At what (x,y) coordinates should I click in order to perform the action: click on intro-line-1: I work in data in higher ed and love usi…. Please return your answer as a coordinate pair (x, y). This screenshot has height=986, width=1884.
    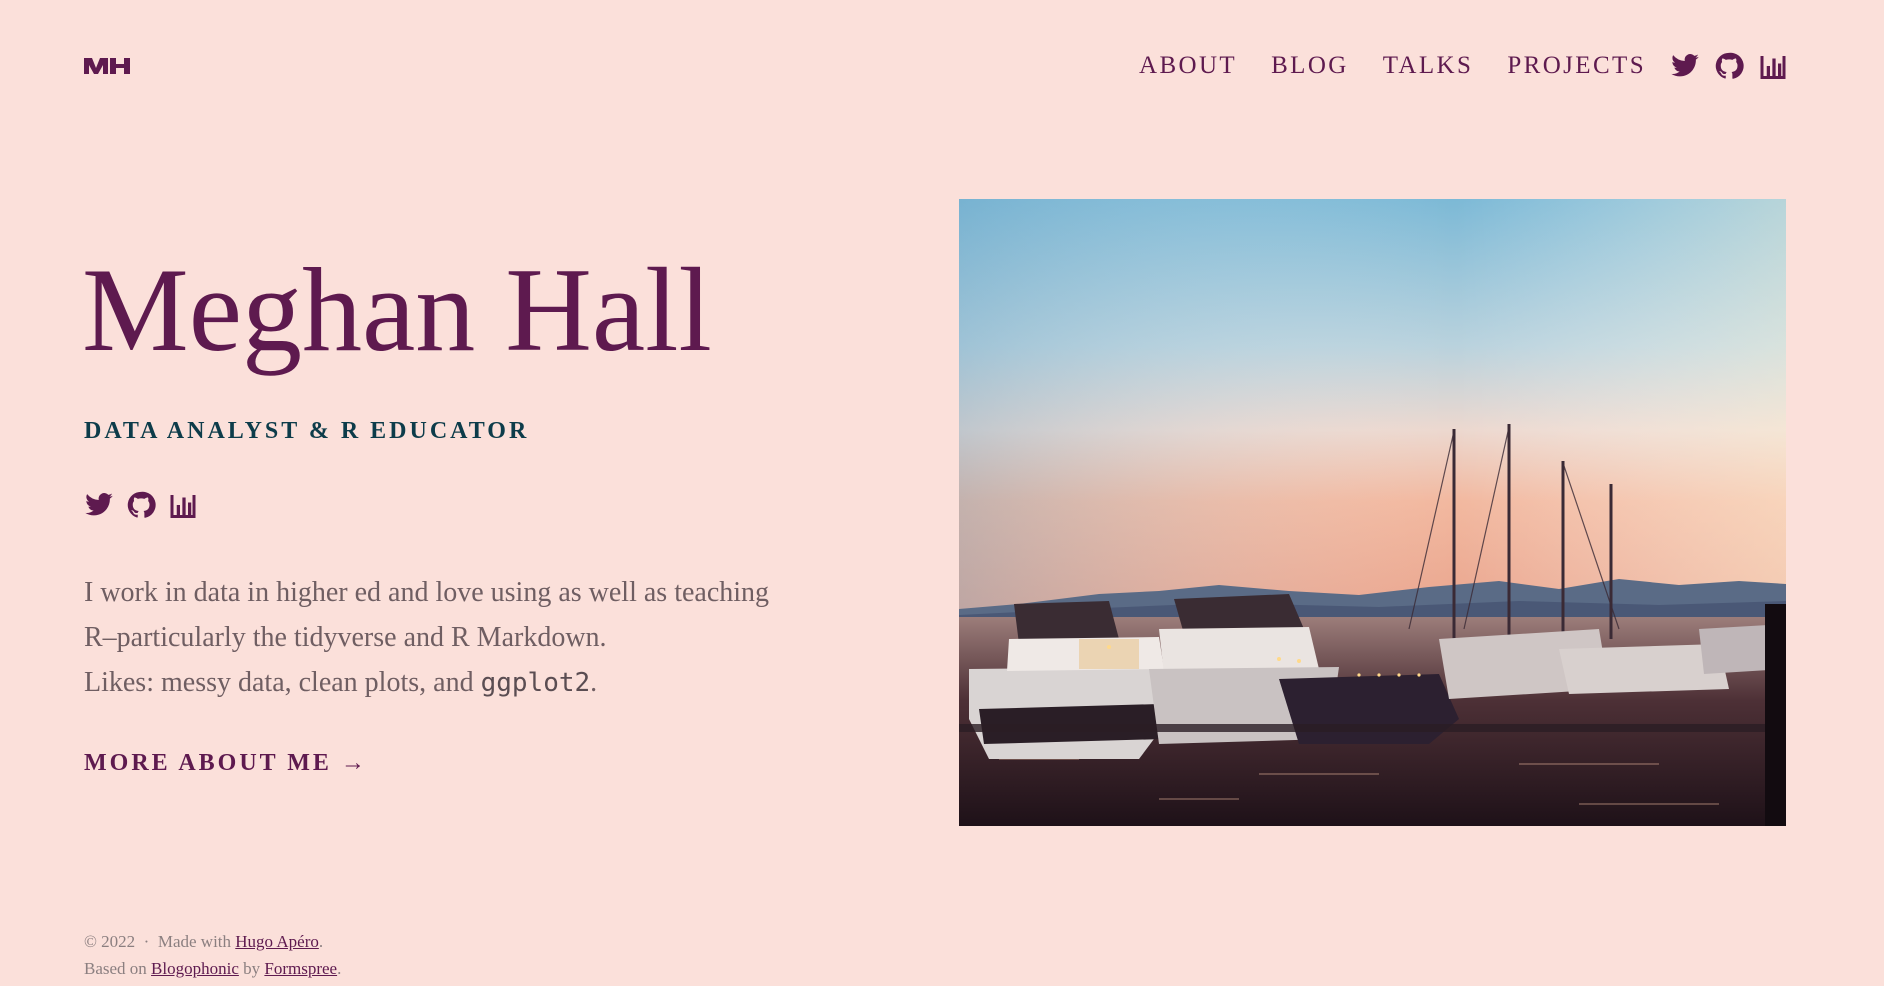
    Looking at the image, I should click on (427, 592).